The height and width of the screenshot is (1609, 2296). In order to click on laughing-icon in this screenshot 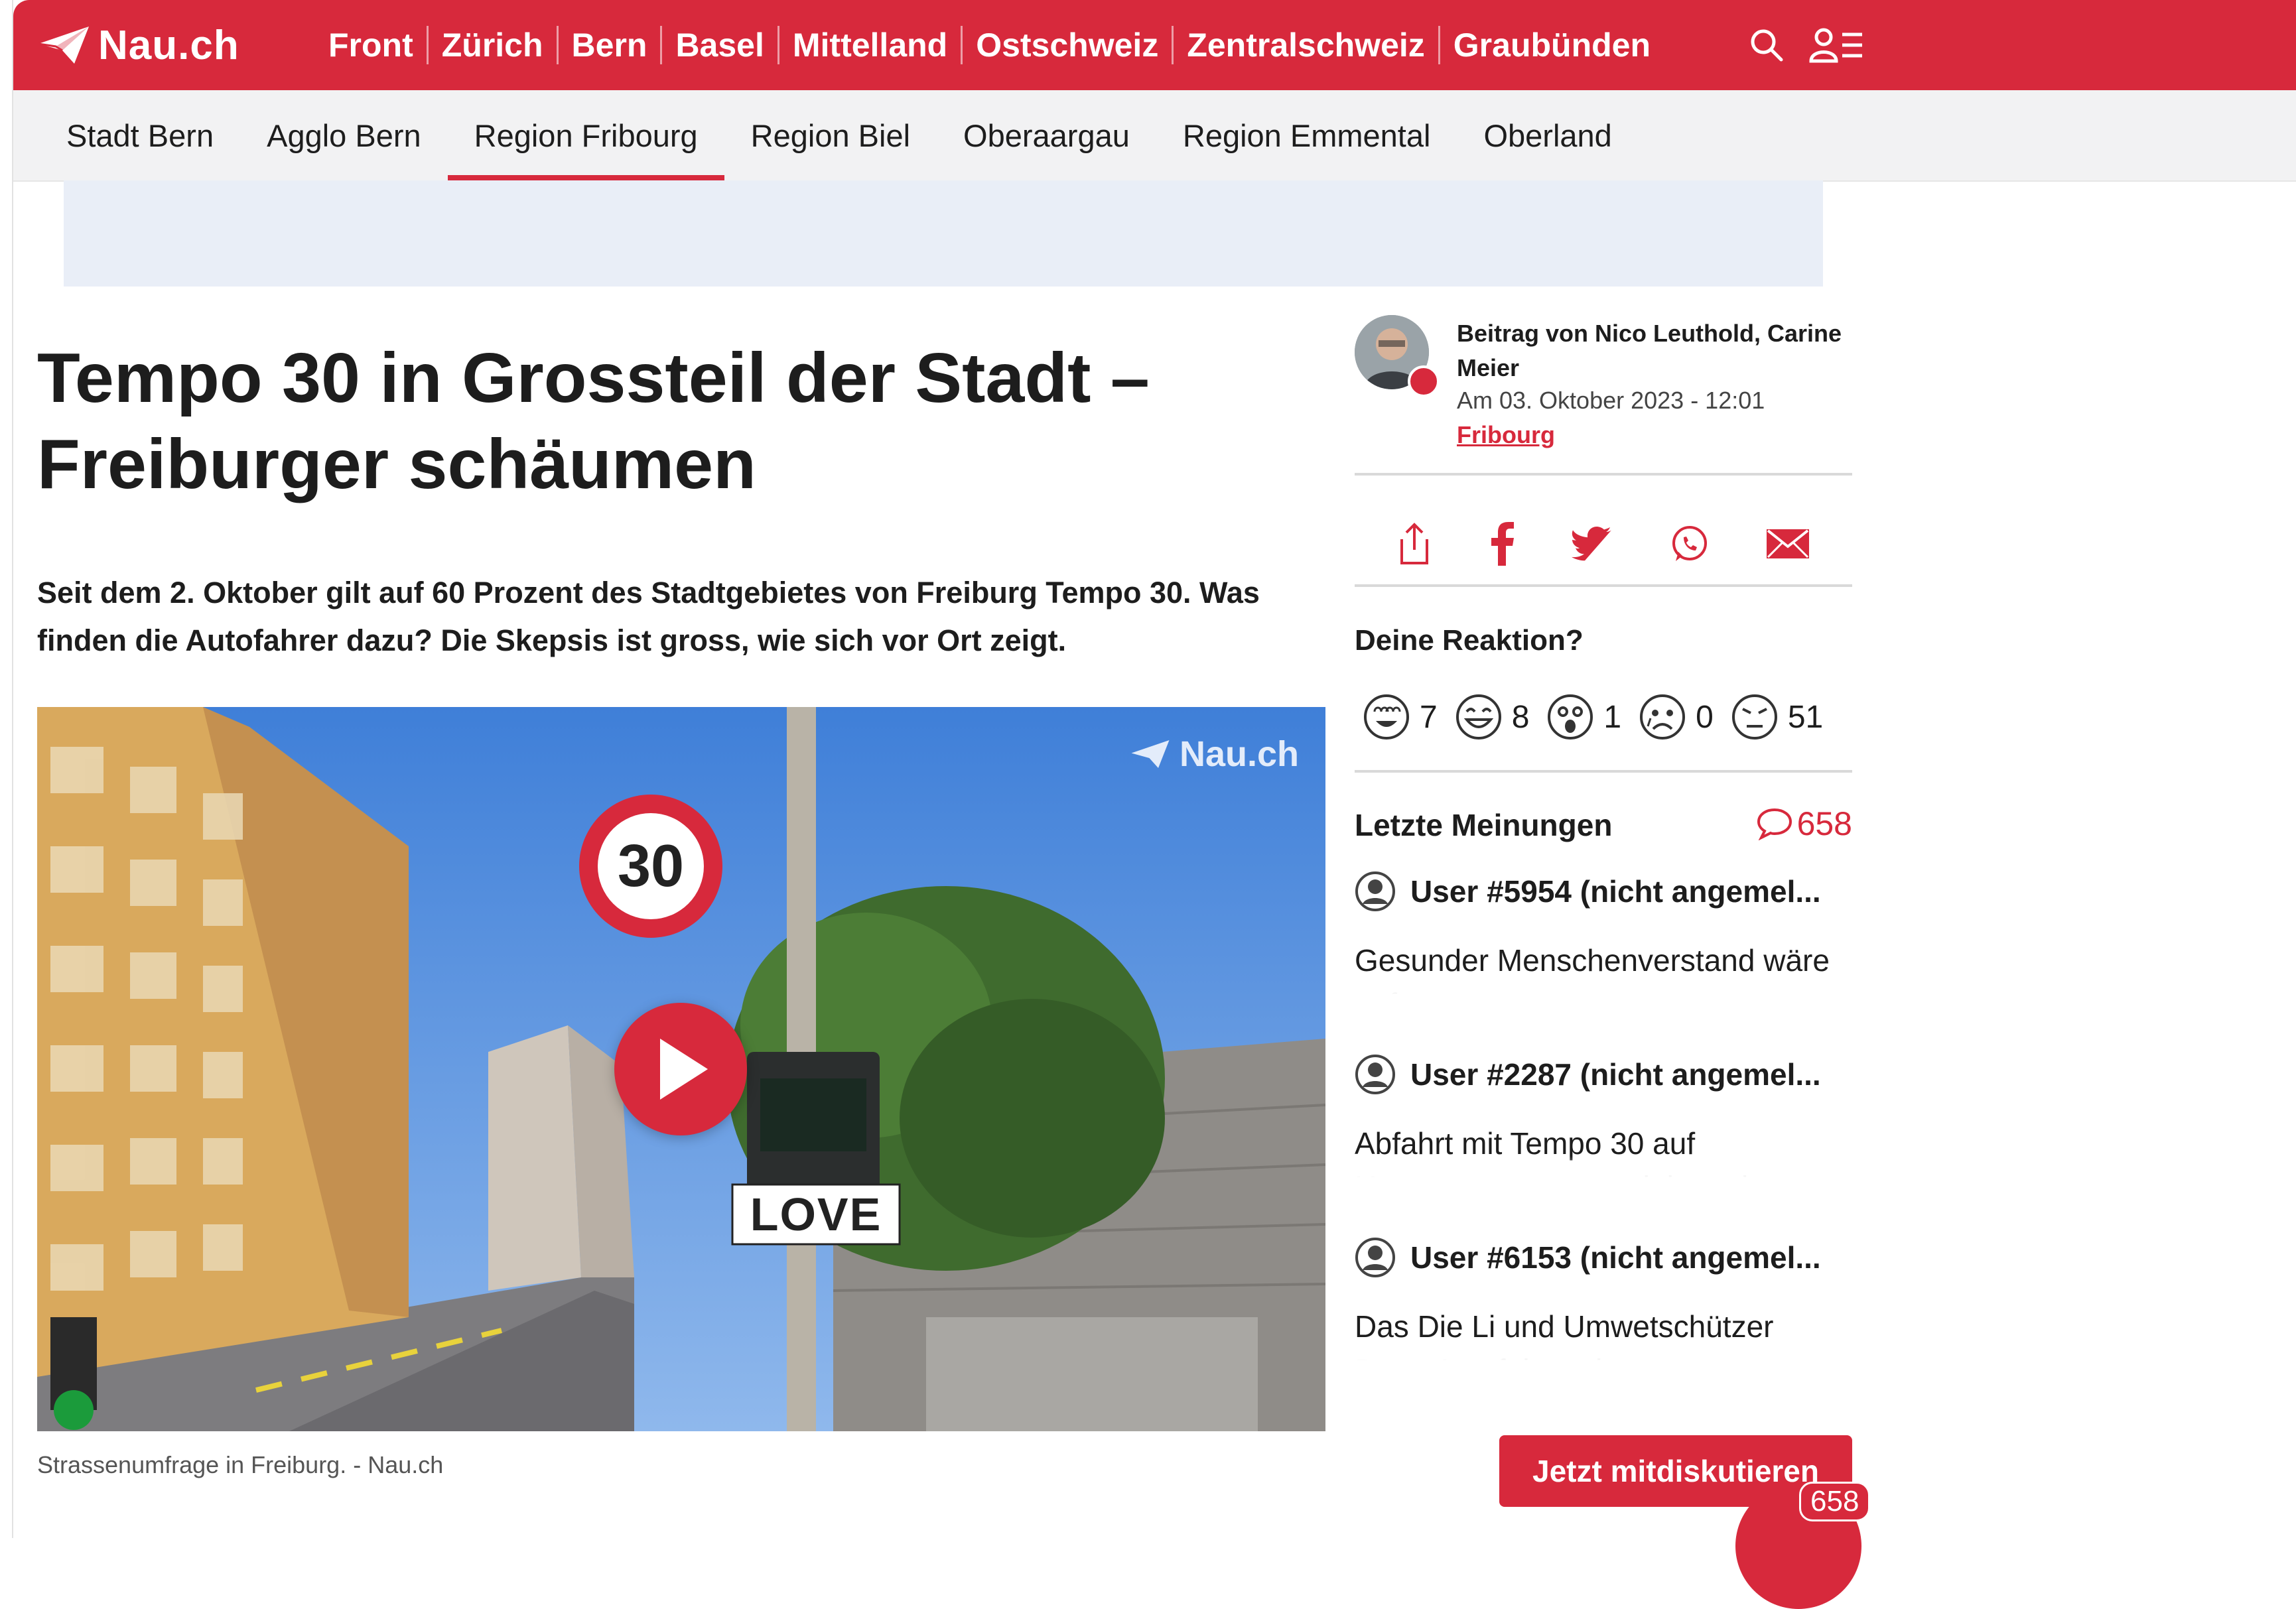, I will do `click(1478, 717)`.